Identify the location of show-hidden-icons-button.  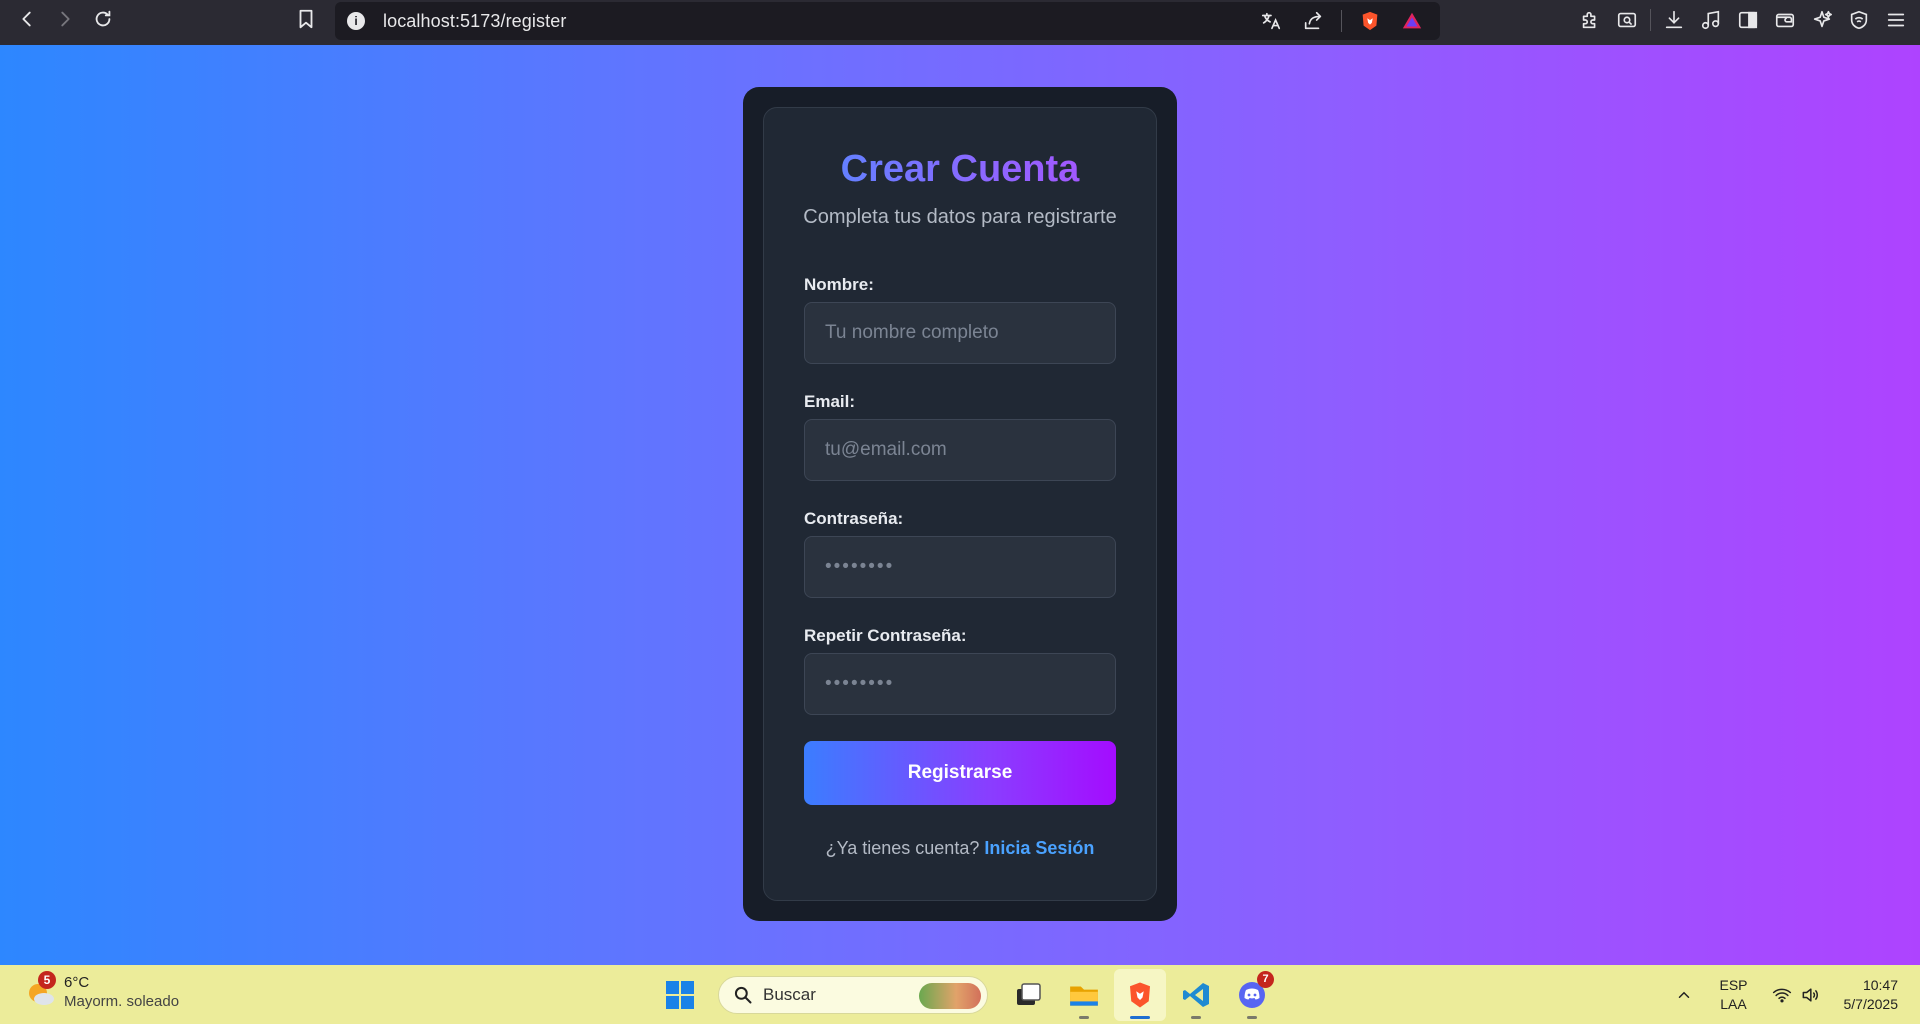
(1684, 995).